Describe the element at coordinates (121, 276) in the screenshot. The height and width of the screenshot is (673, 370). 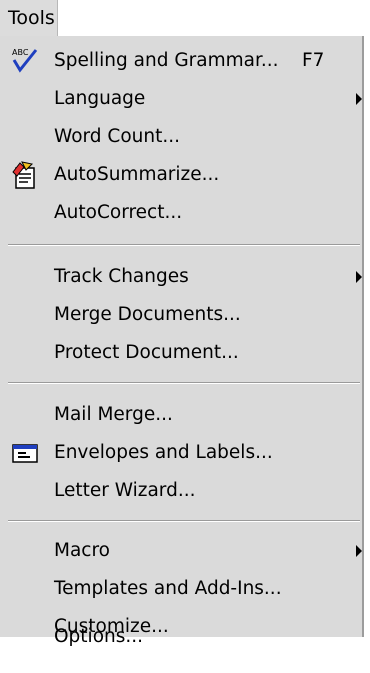
I see `menu-item-label: Track Changes` at that location.